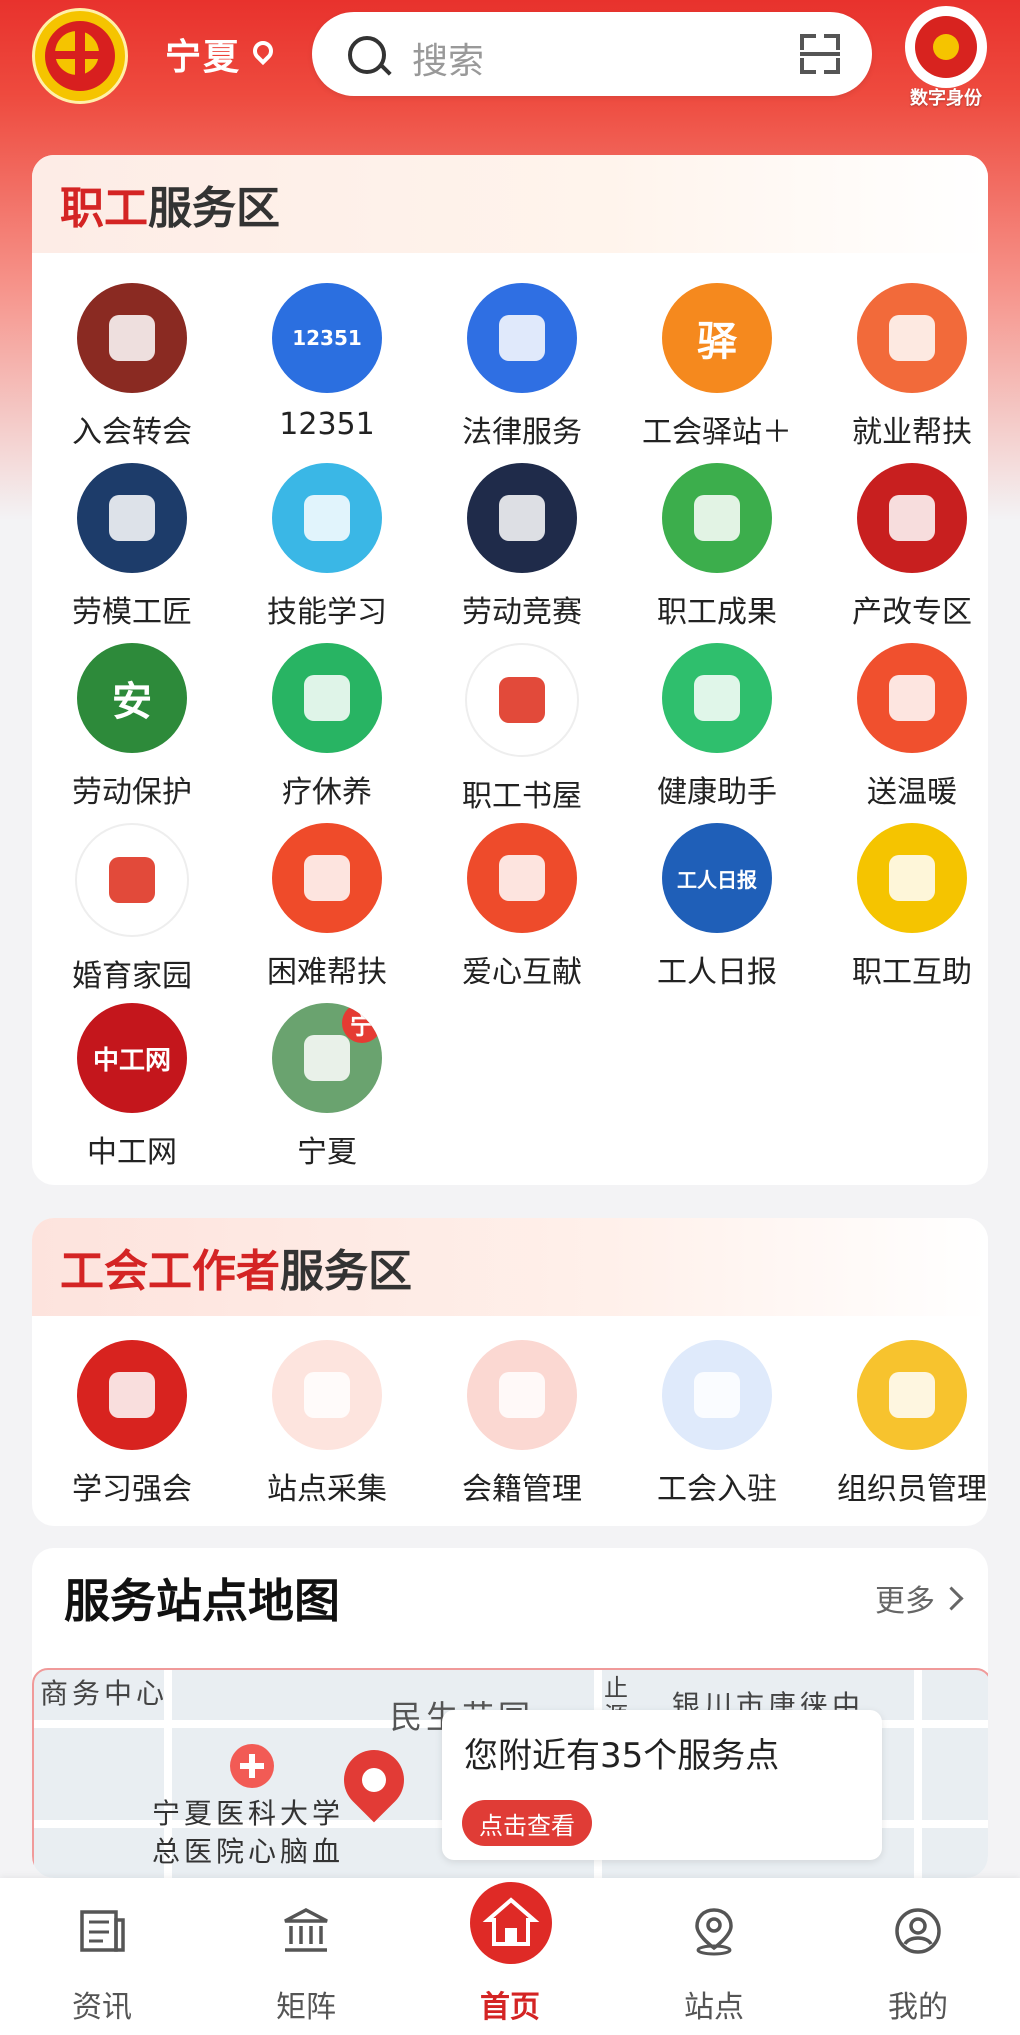 This screenshot has width=1020, height=2035. What do you see at coordinates (252, 1766) in the screenshot?
I see `hospital-icon` at bounding box center [252, 1766].